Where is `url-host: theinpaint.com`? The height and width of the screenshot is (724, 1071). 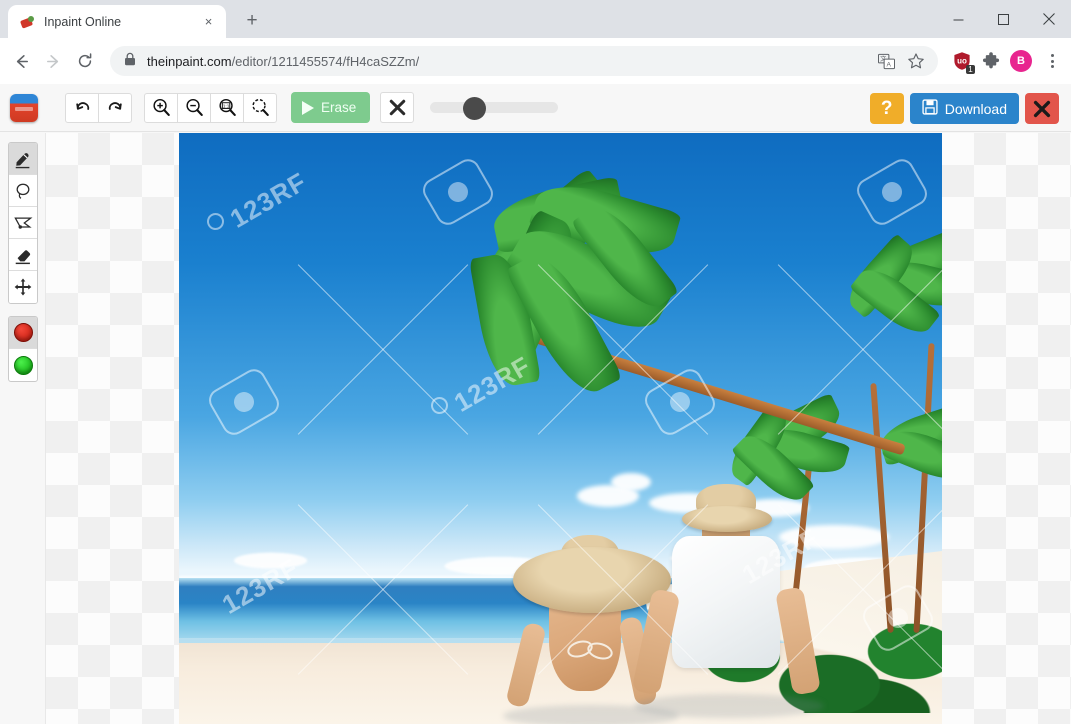
url-host: theinpaint.com is located at coordinates (189, 61).